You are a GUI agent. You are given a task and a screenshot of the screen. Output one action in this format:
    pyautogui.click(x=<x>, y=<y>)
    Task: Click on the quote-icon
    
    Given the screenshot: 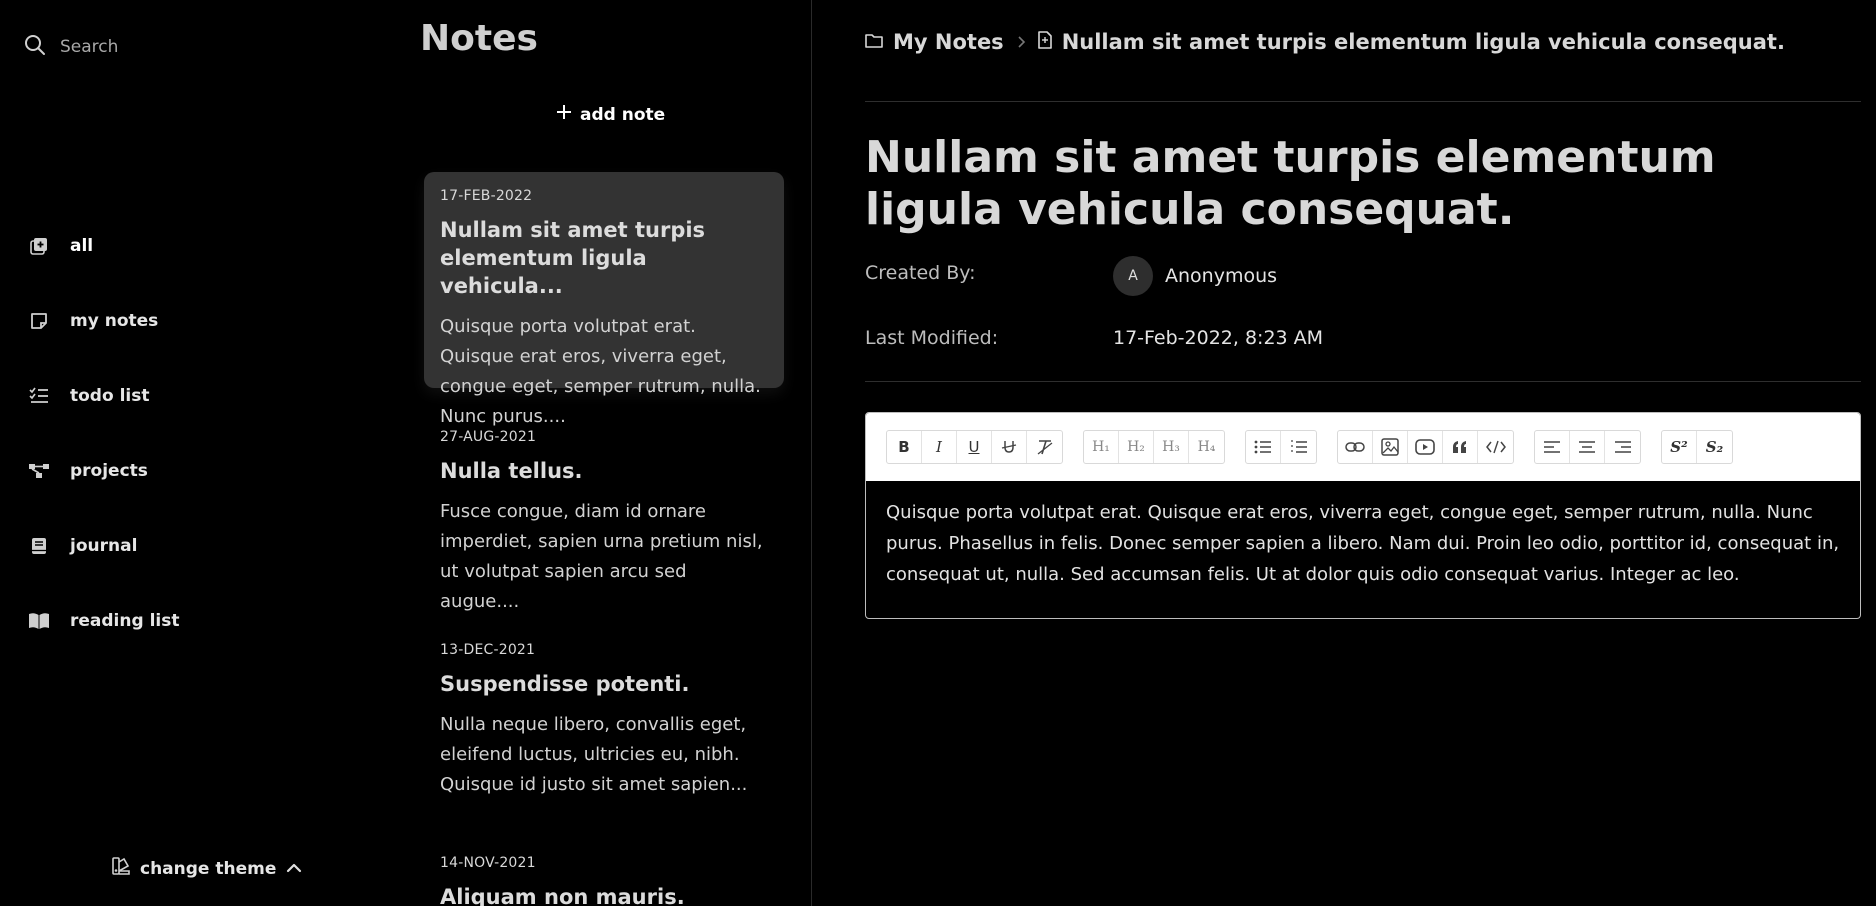 What is the action you would take?
    pyautogui.click(x=1459, y=447)
    